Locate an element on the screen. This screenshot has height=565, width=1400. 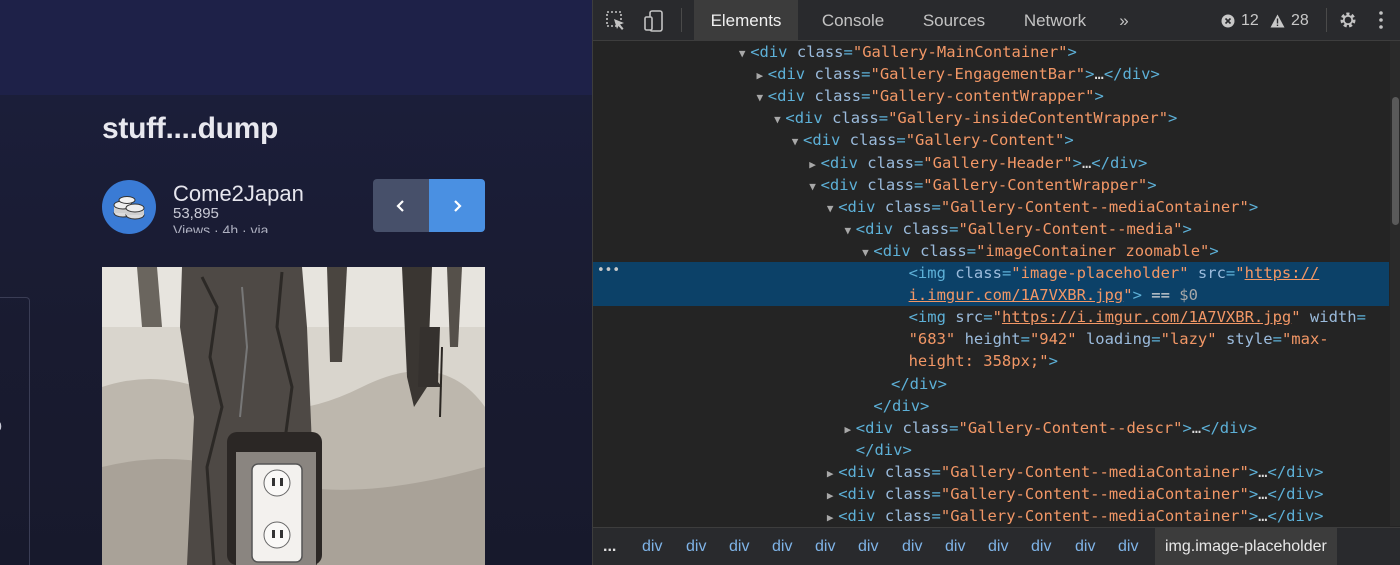
dom-token: "Gallery-contentWrapper" is located at coordinates (982, 96).